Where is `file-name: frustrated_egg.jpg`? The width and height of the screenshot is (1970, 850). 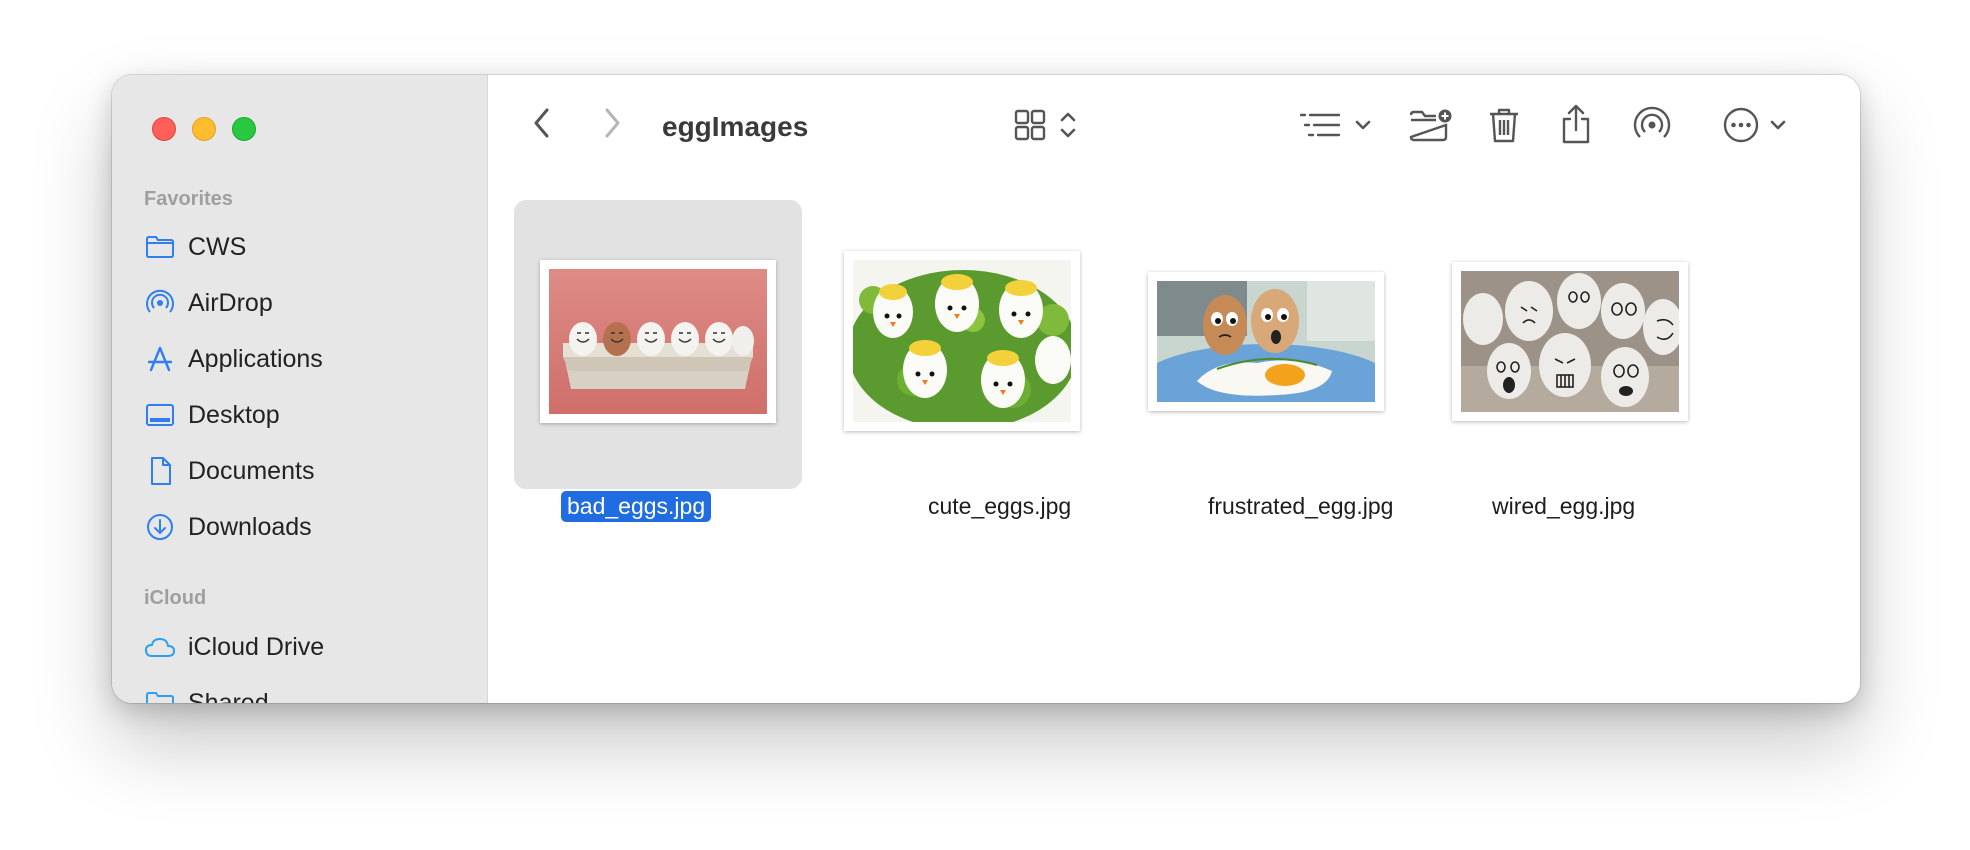 file-name: frustrated_egg.jpg is located at coordinates (1300, 506).